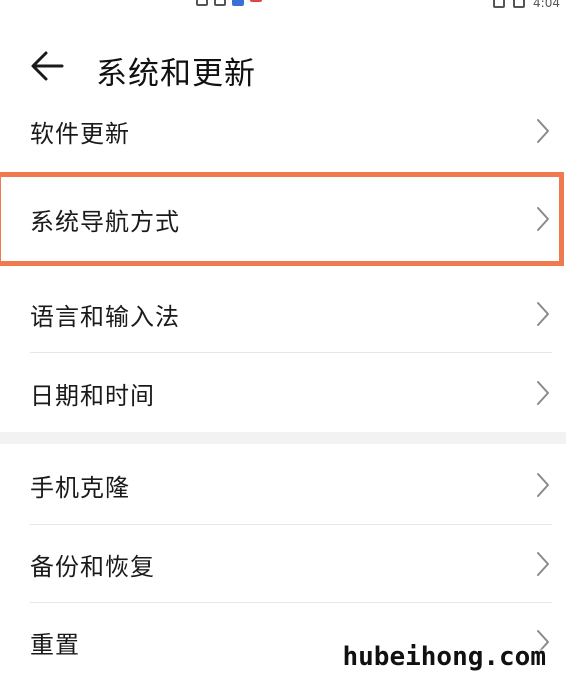  What do you see at coordinates (444, 657) in the screenshot?
I see `watermark: hubeihong.com` at bounding box center [444, 657].